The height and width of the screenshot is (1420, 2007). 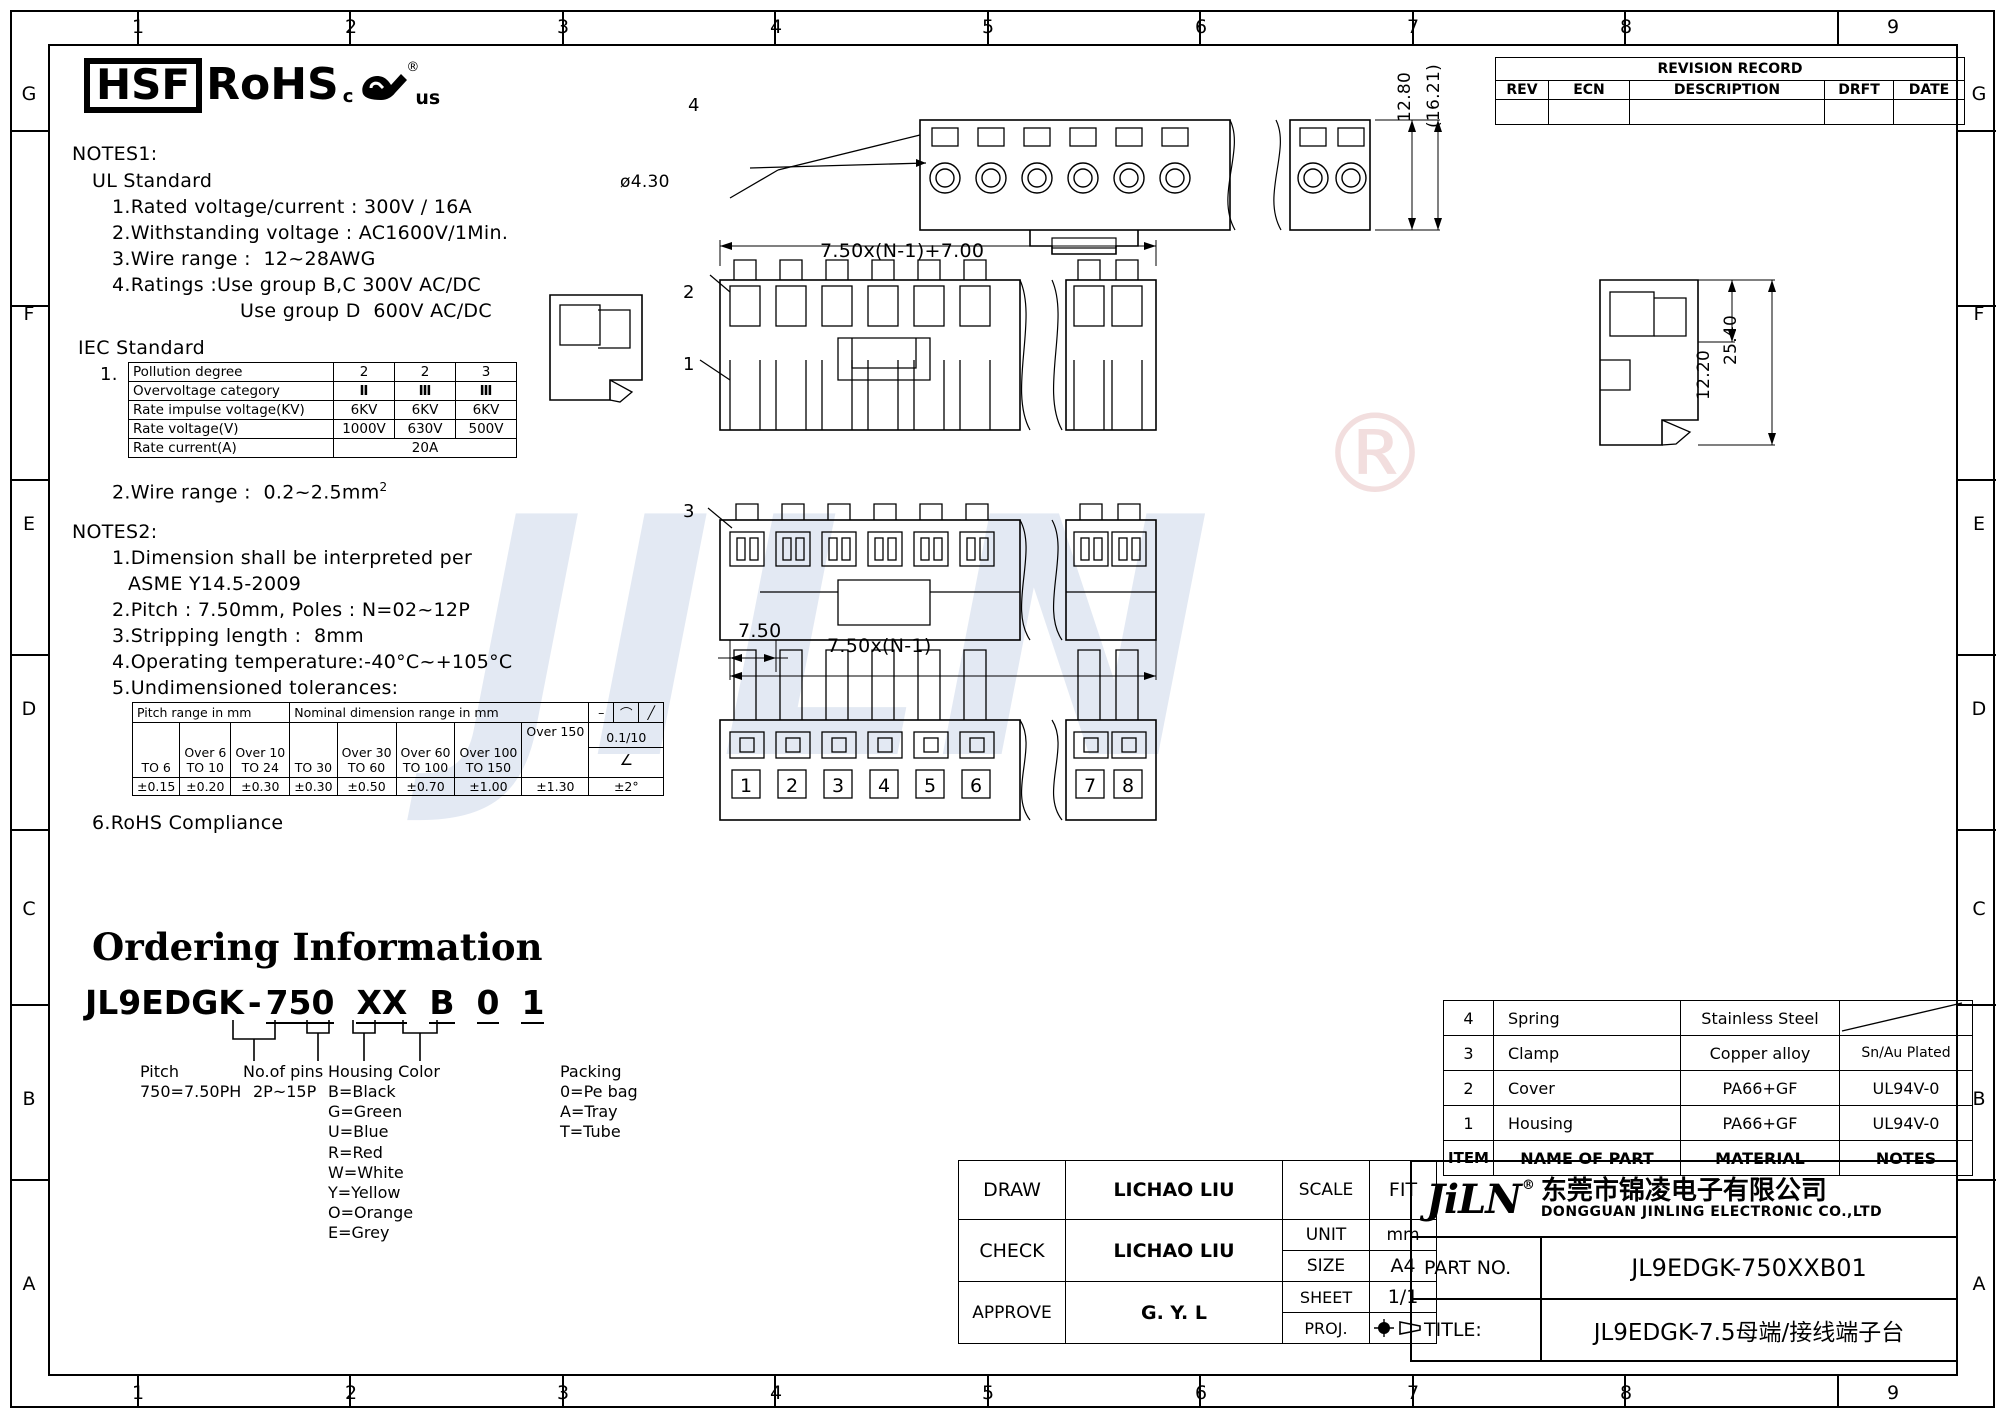 I want to click on tol-col-3: Over 10 TO 24, so click(x=260, y=750).